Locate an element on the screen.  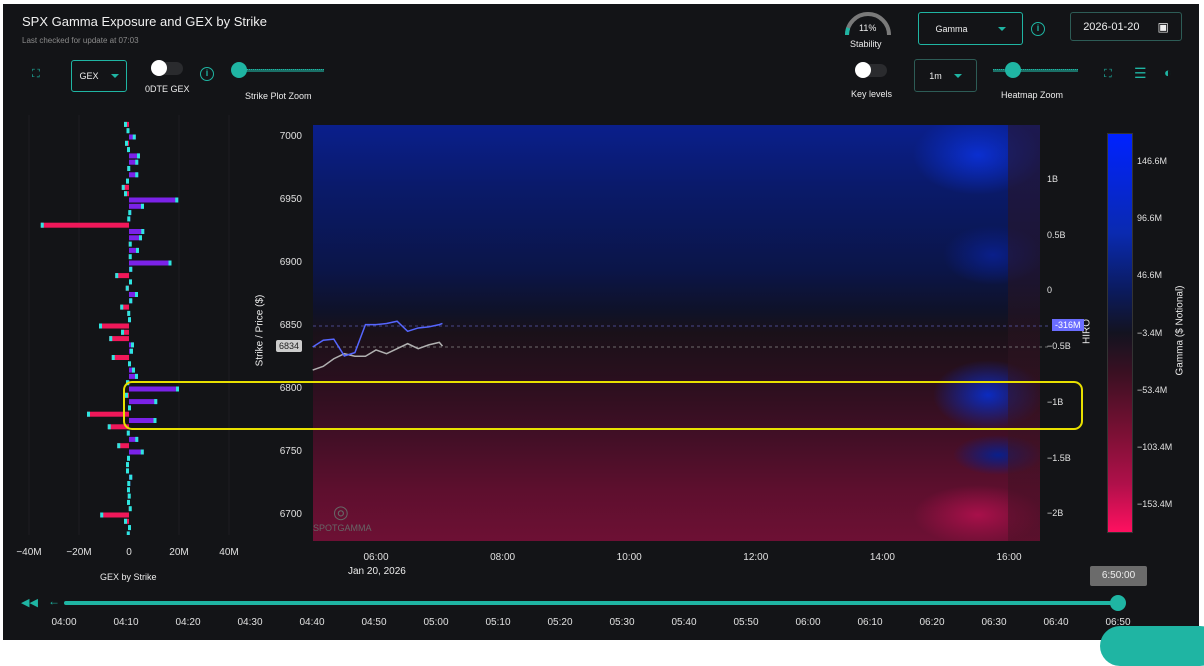
hiro-tick: −1.5B is located at coordinates (1059, 457).